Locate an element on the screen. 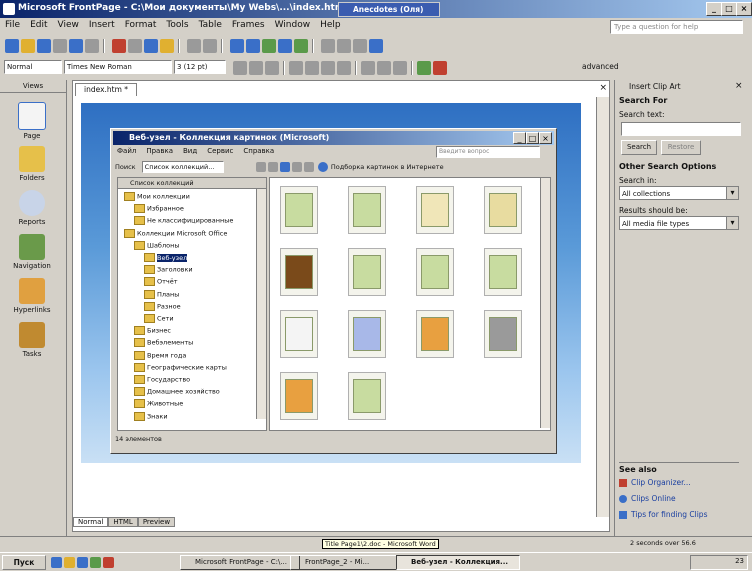 The image size is (752, 571). align-center-icon is located at coordinates (312, 68).